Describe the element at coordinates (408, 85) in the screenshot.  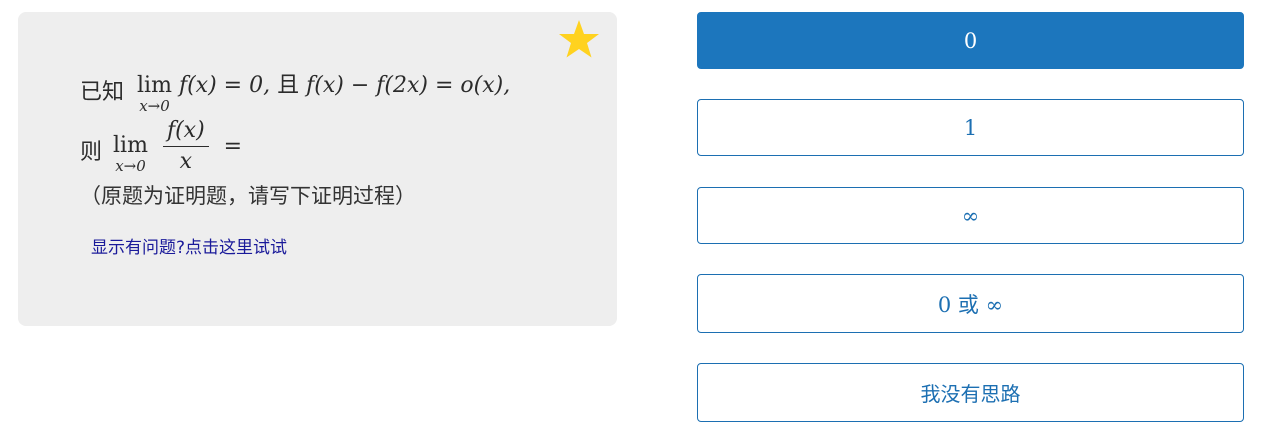
I see `math-expression: f(x) − f(2x) = o(x),` at that location.